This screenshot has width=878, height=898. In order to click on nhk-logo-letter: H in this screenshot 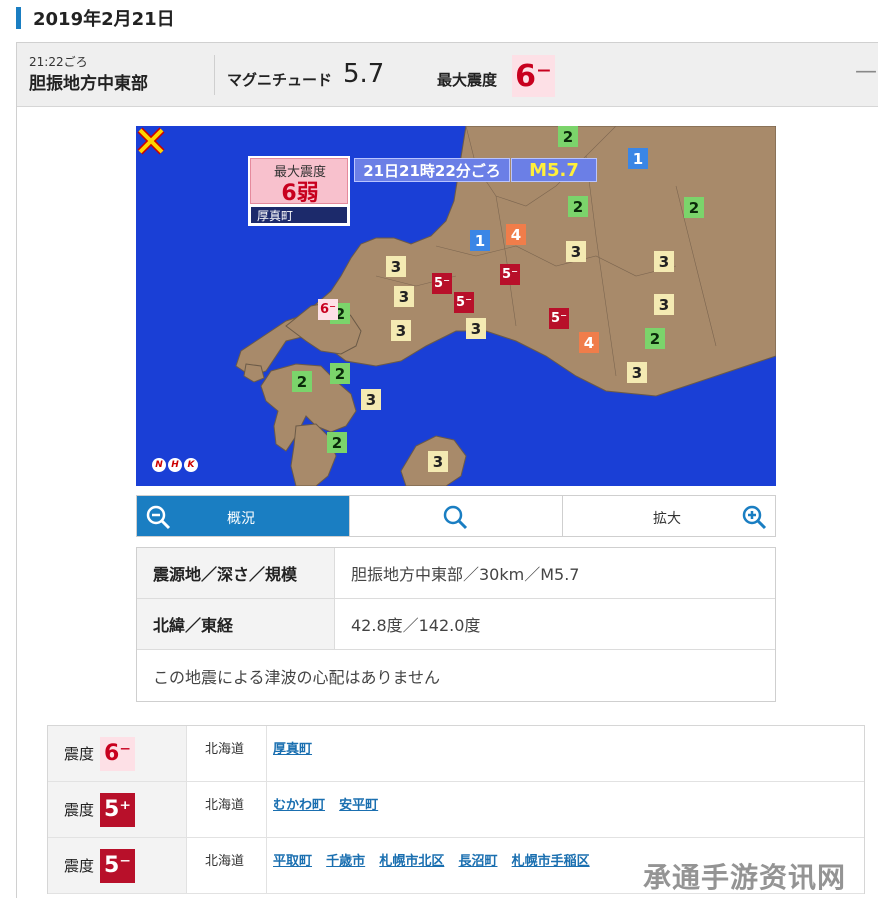, I will do `click(175, 465)`.